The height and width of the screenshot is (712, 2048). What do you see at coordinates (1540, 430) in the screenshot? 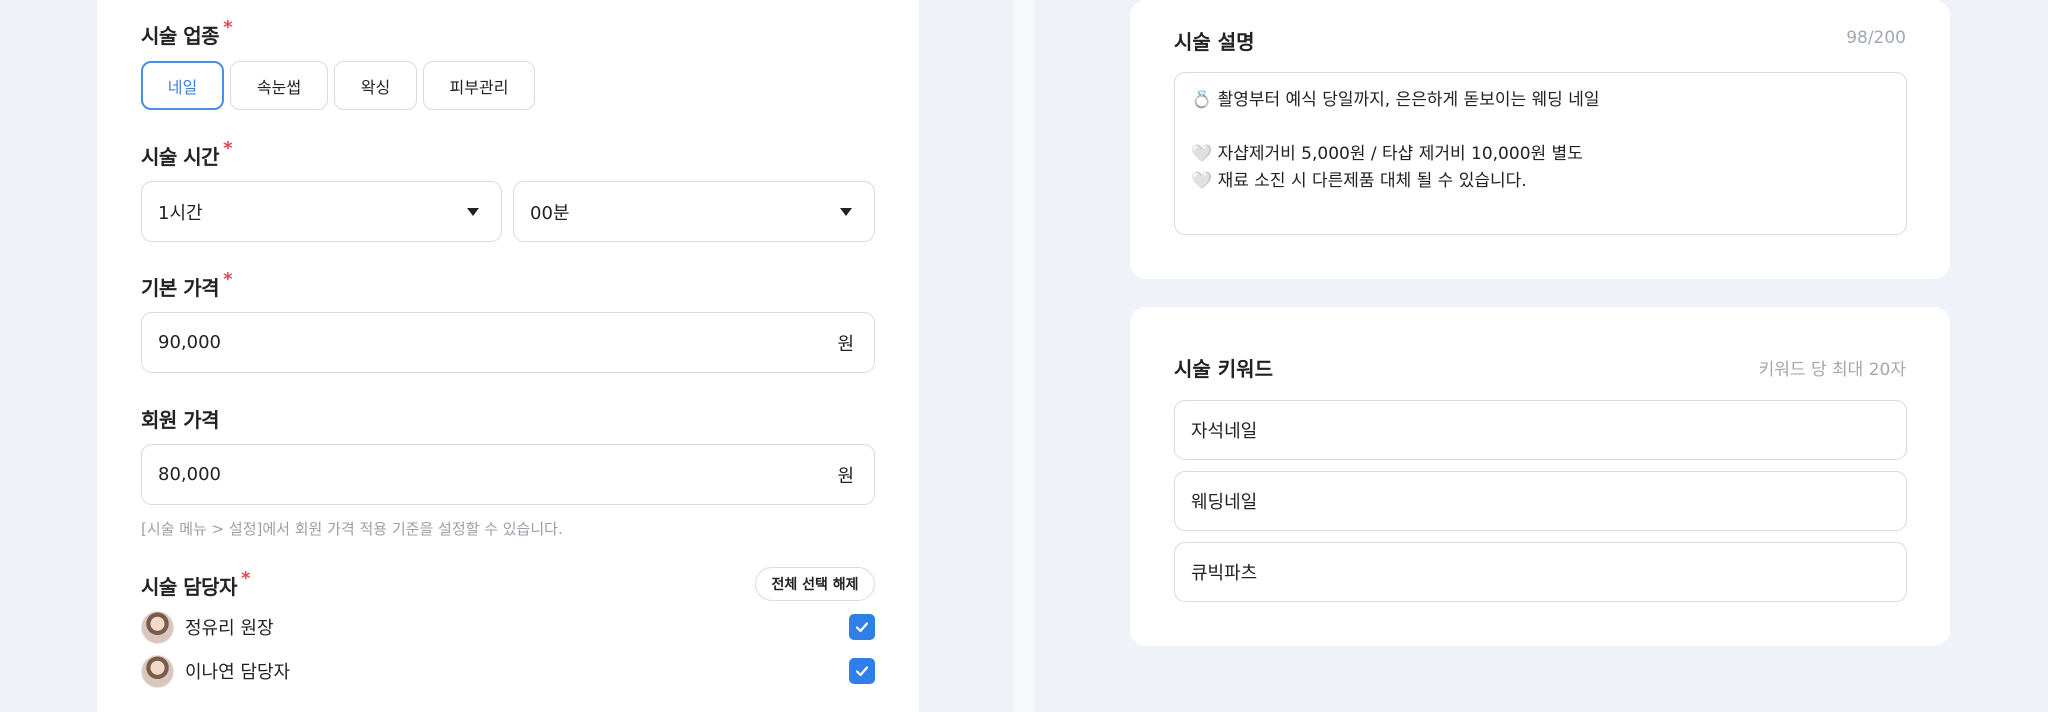
I see `keyword-input: 자석네일` at bounding box center [1540, 430].